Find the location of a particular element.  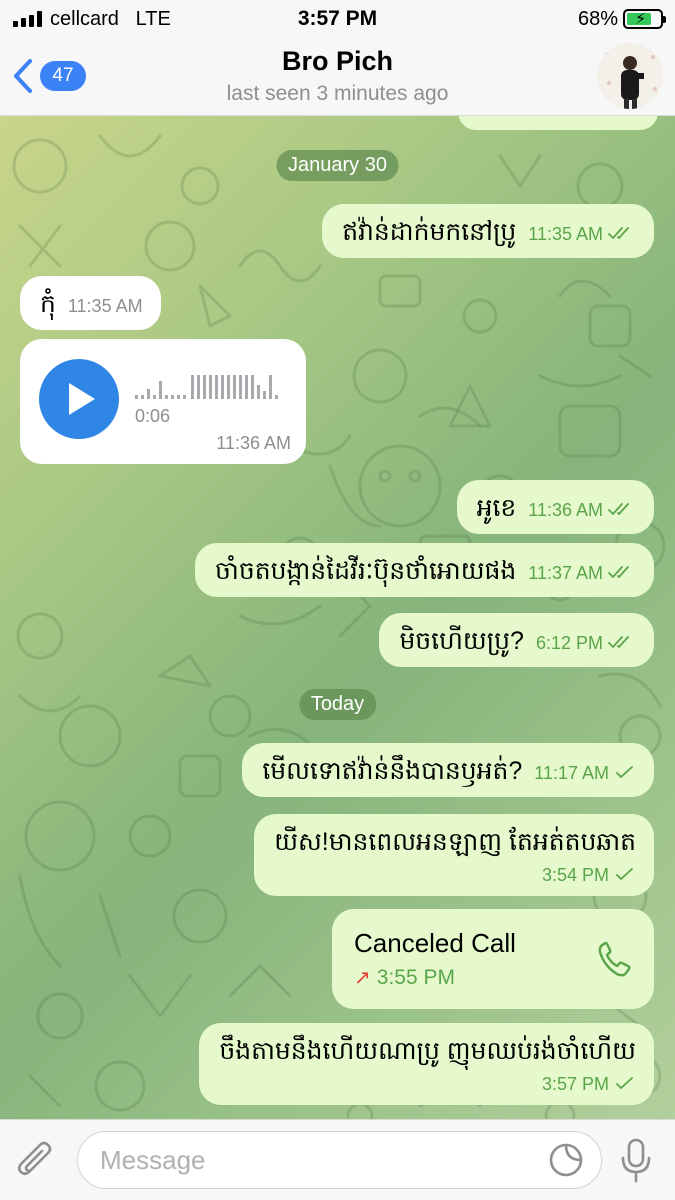

message-text: ចាំចតបង្កាន់ដៃវីរៈប៊ុនថាំអោយផង is located at coordinates (366, 571).